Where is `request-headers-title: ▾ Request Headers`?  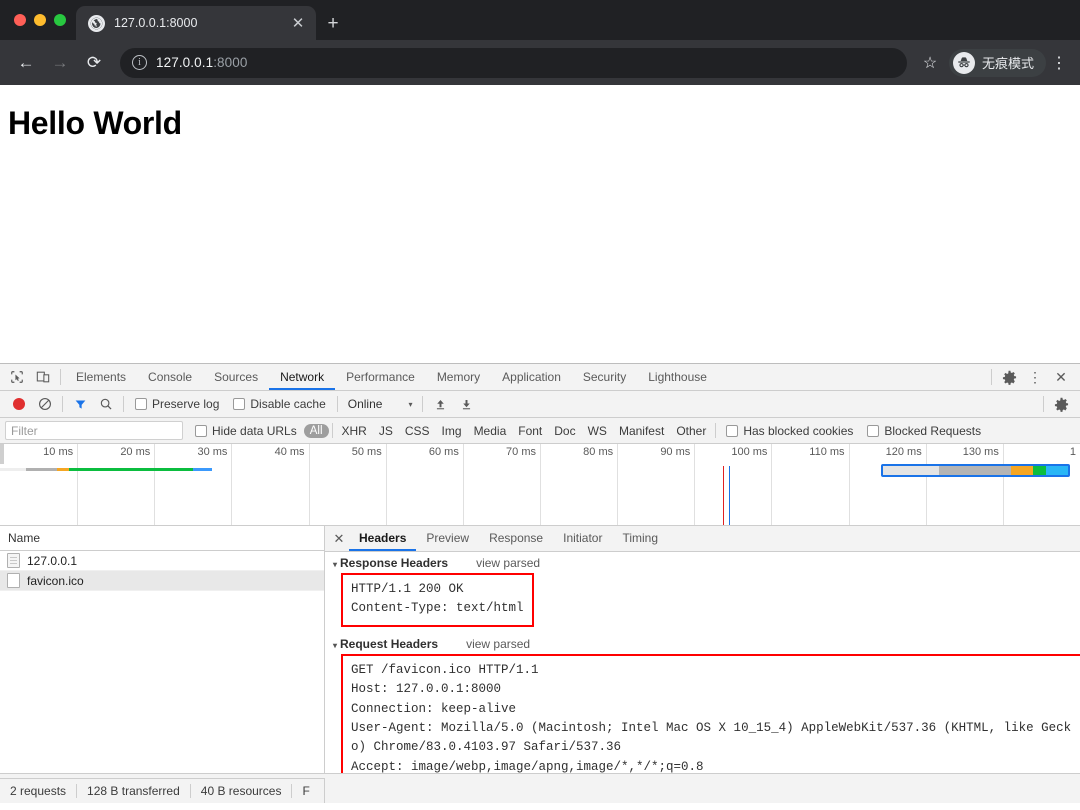
request-headers-title: ▾ Request Headers is located at coordinates (386, 643).